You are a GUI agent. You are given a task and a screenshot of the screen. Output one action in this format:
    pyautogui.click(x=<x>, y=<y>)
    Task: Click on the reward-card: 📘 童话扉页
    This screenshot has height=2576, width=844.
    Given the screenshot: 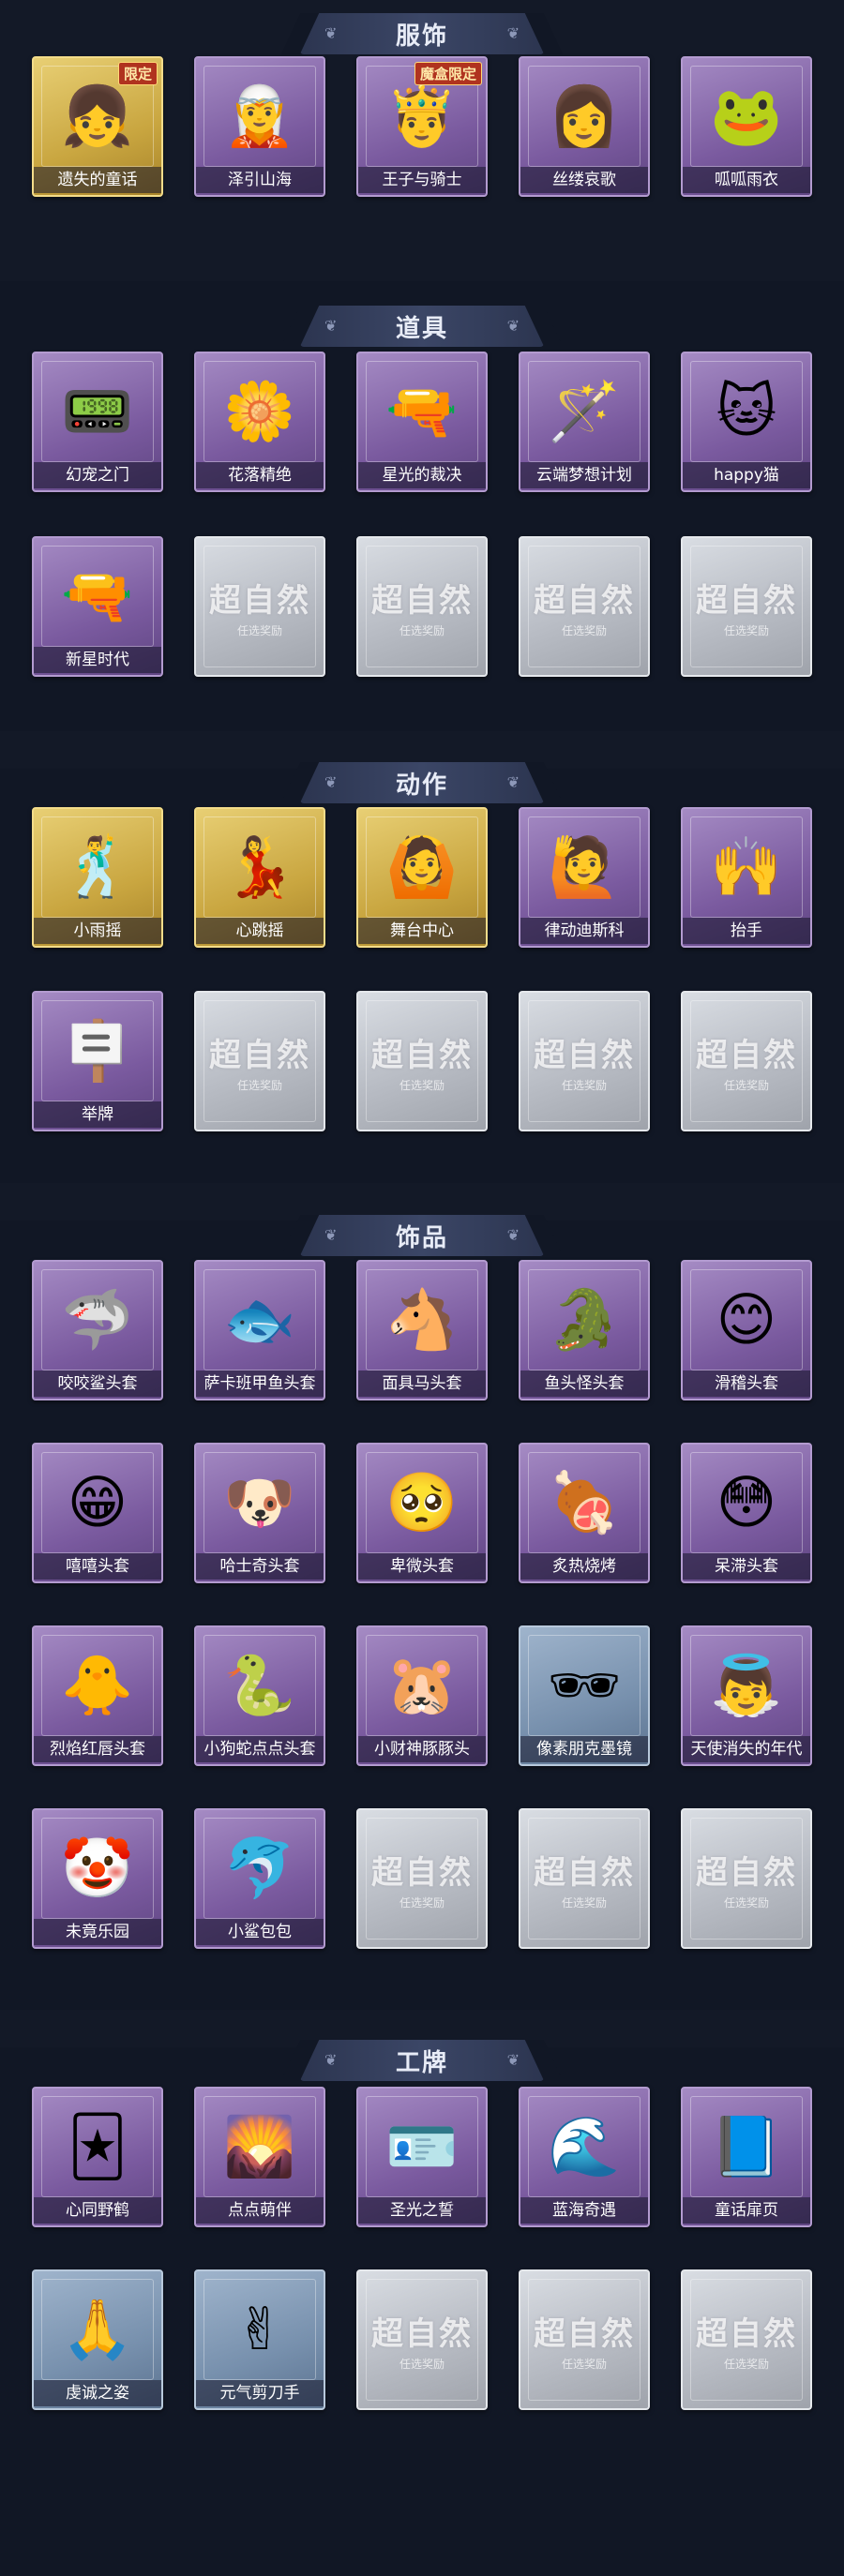 What is the action you would take?
    pyautogui.click(x=747, y=2157)
    